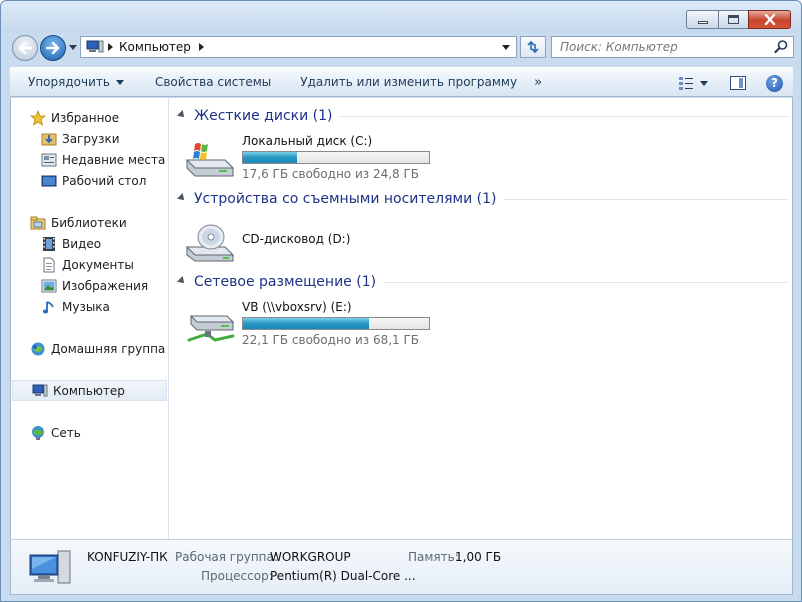  What do you see at coordinates (226, 557) in the screenshot?
I see `workgroup-label: Рабочая группа:` at bounding box center [226, 557].